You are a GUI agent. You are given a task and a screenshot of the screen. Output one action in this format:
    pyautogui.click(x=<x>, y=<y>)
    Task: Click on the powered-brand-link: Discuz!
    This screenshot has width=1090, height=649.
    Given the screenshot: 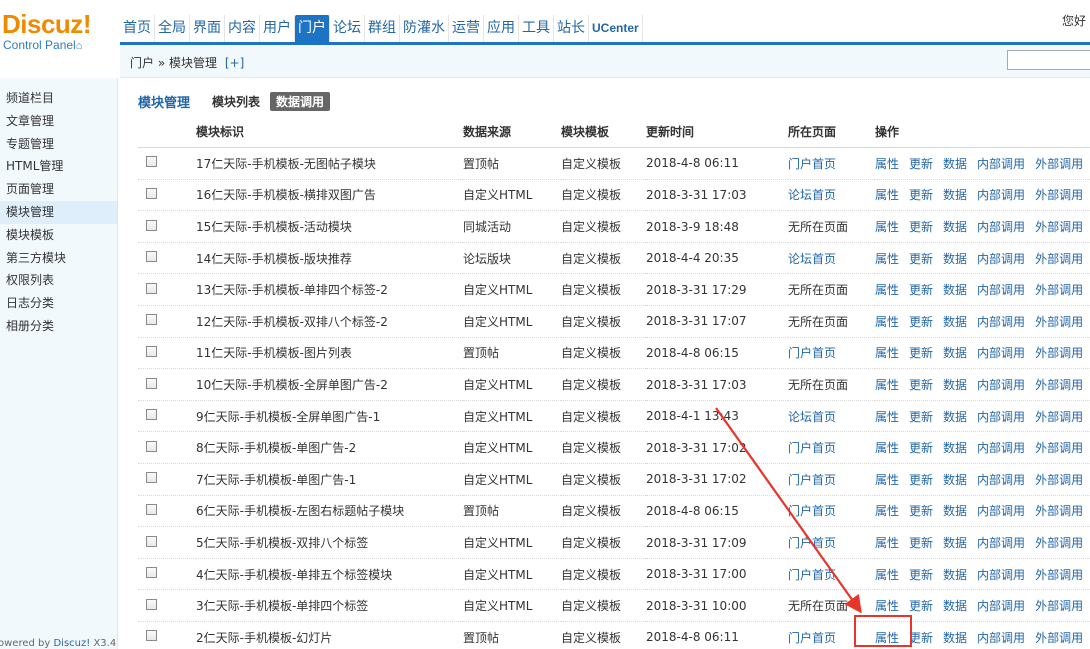 What is the action you would take?
    pyautogui.click(x=71, y=643)
    